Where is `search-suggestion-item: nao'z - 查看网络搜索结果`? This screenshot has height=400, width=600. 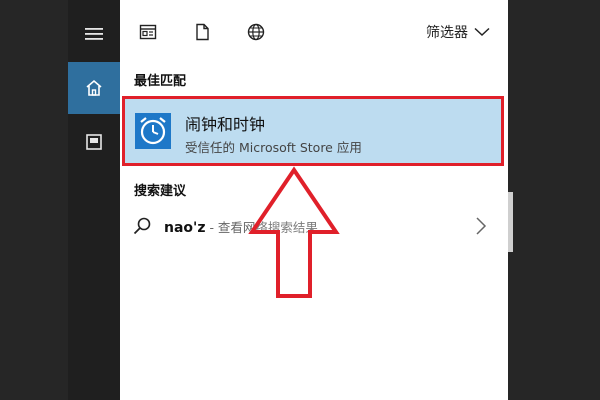
search-suggestion-item: nao'z - 查看网络搜索结果 is located at coordinates (314, 226).